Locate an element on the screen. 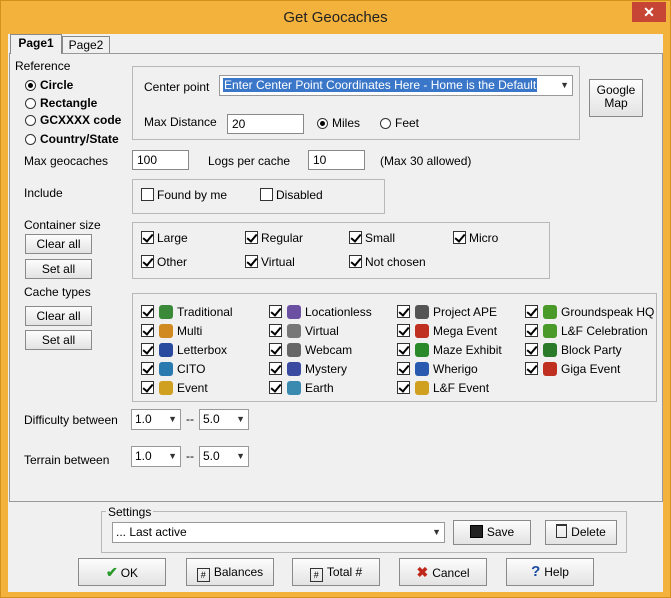 This screenshot has height=598, width=671. container-option-label: Not chosen is located at coordinates (395, 262).